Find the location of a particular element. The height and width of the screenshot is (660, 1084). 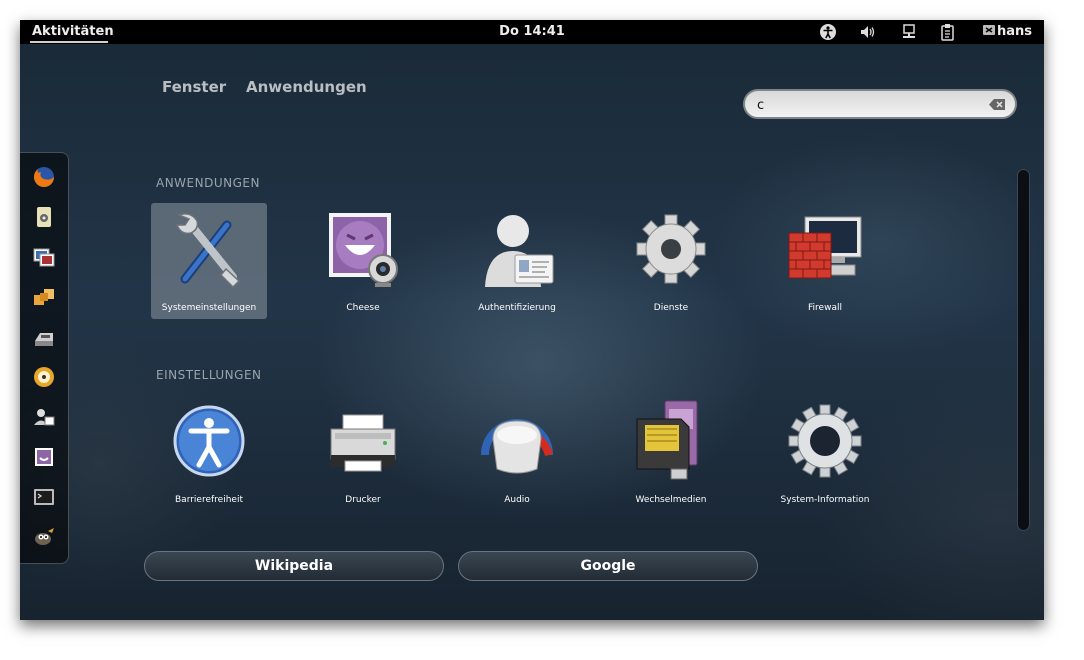

app-firewall: Firewall is located at coordinates (825, 261).